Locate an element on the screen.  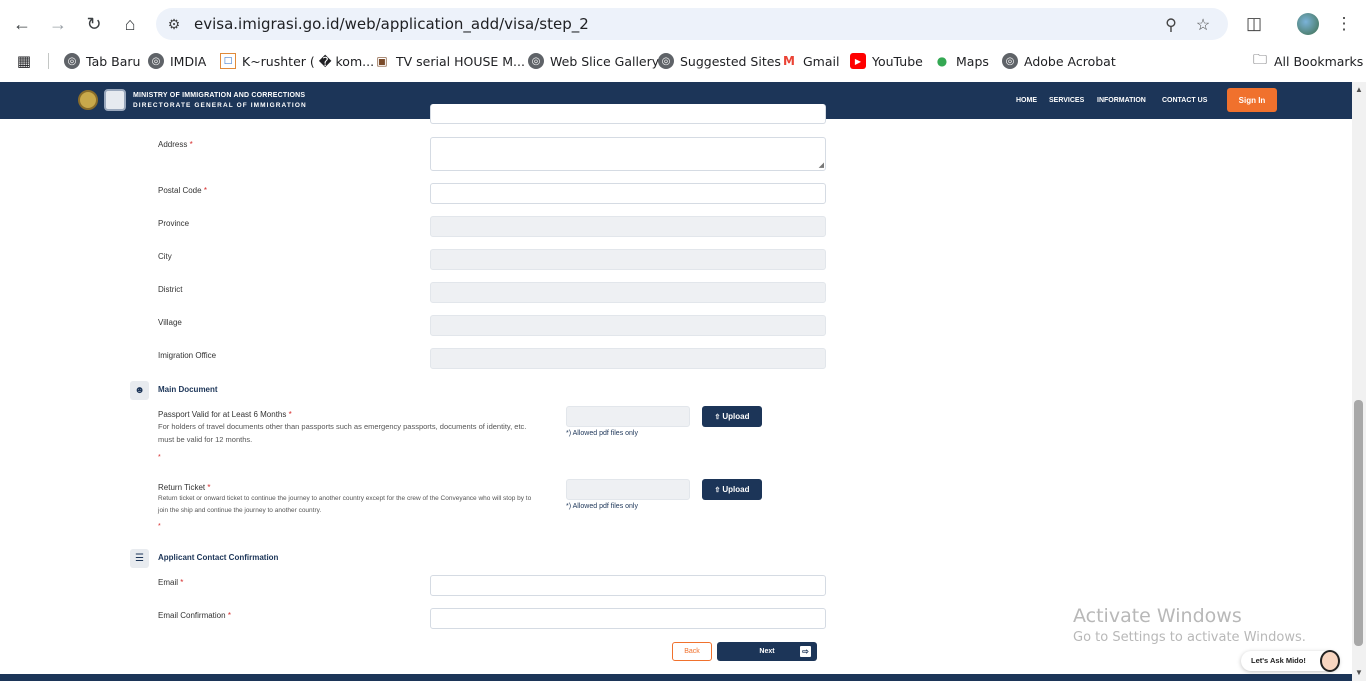
maps-pin-icon: ● is located at coordinates (942, 61).